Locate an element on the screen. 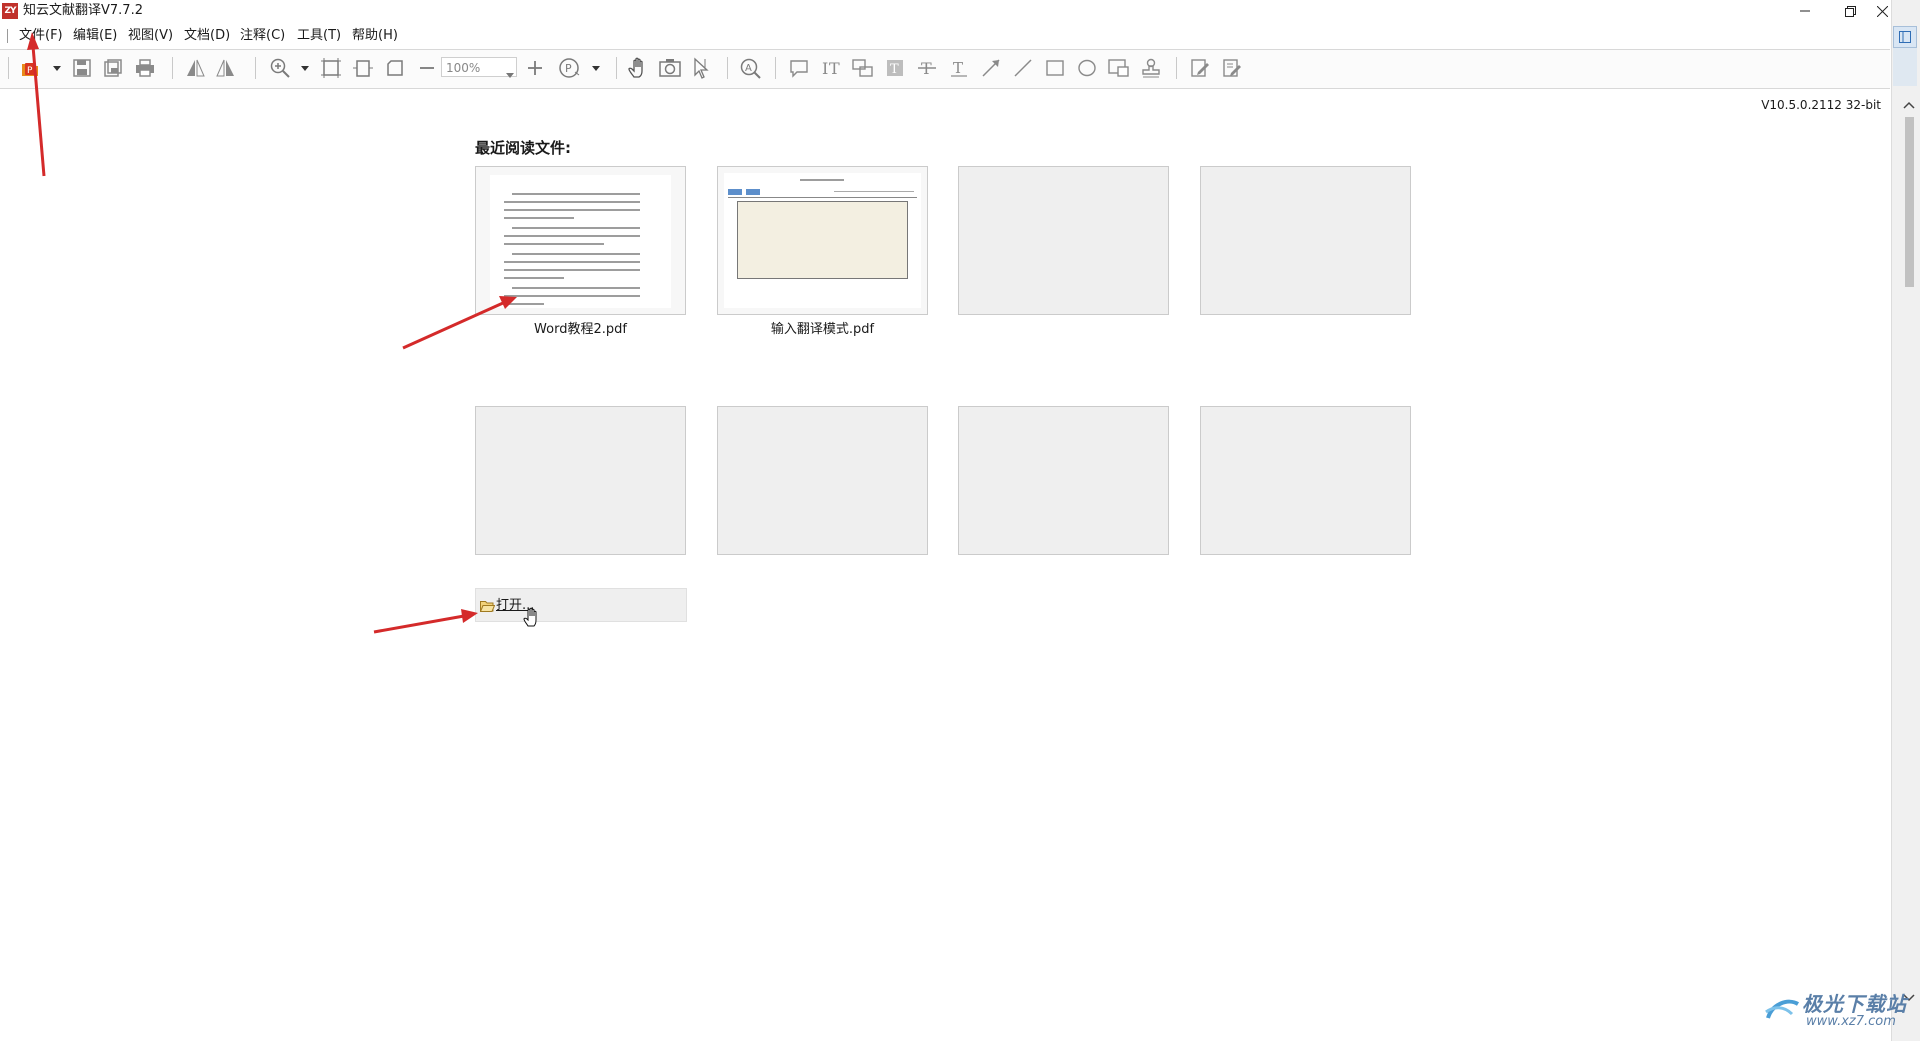  side-panel-tab-icon is located at coordinates (1905, 37).